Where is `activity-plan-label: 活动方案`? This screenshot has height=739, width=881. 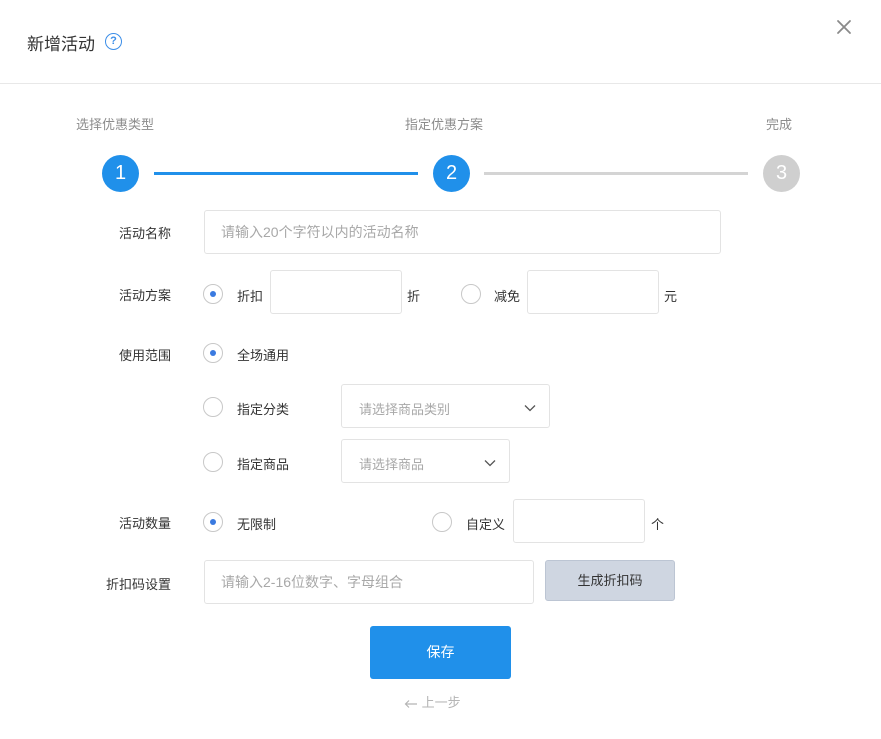 activity-plan-label: 活动方案 is located at coordinates (144, 295).